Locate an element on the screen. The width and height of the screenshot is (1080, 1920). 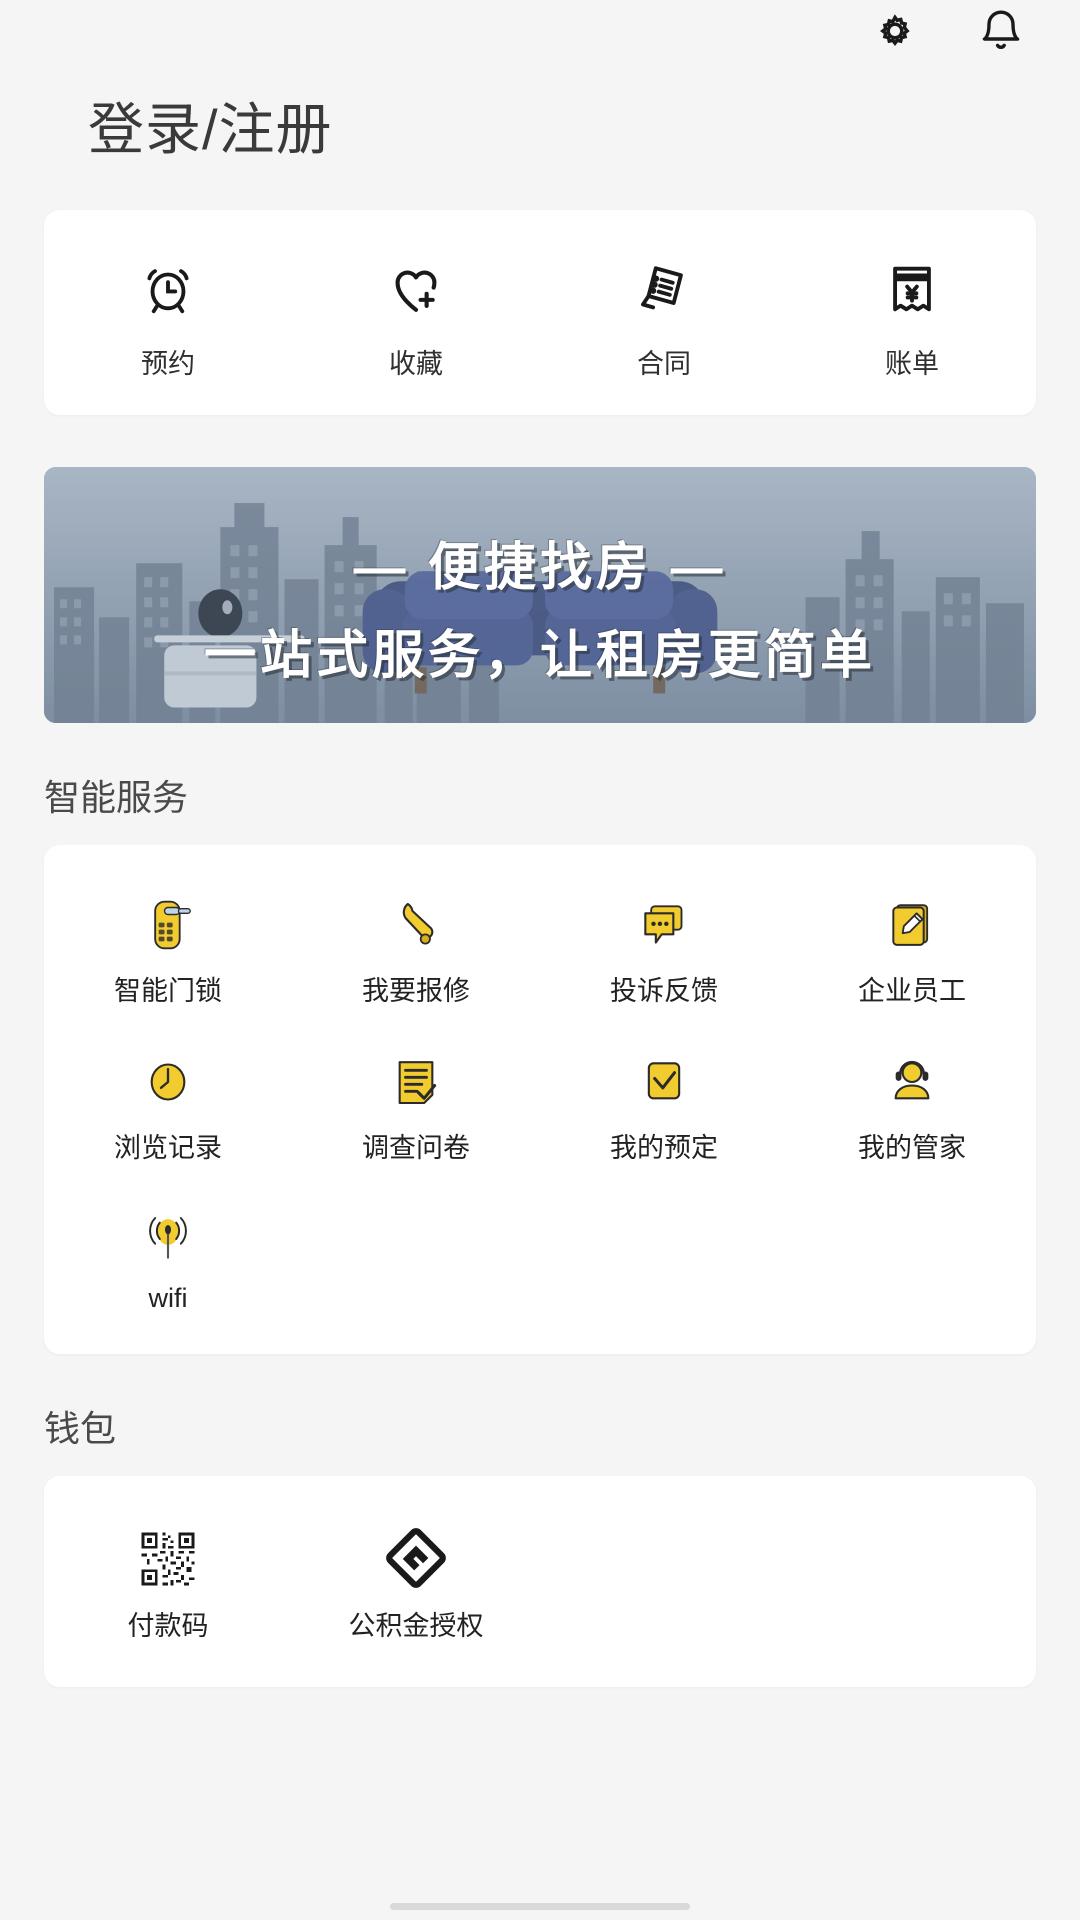
quick-action-appointment: 预约 is located at coordinates (168, 317).